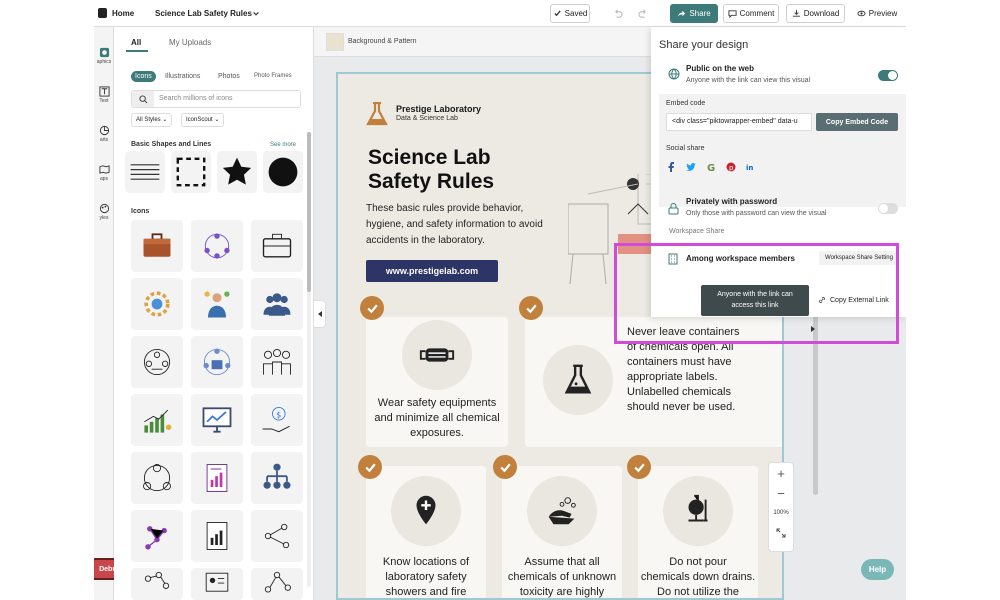 The height and width of the screenshot is (600, 1000). I want to click on chip-photos: Photos, so click(229, 76).